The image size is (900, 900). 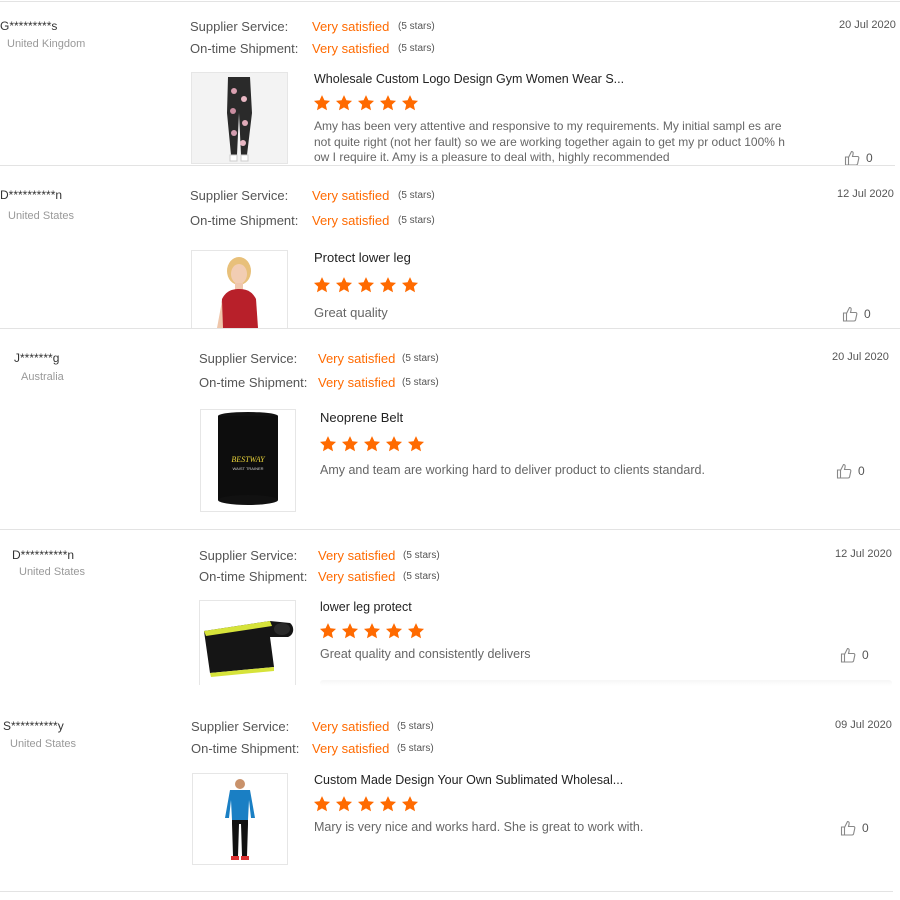 What do you see at coordinates (366, 607) in the screenshot?
I see `product-title: lower leg protect` at bounding box center [366, 607].